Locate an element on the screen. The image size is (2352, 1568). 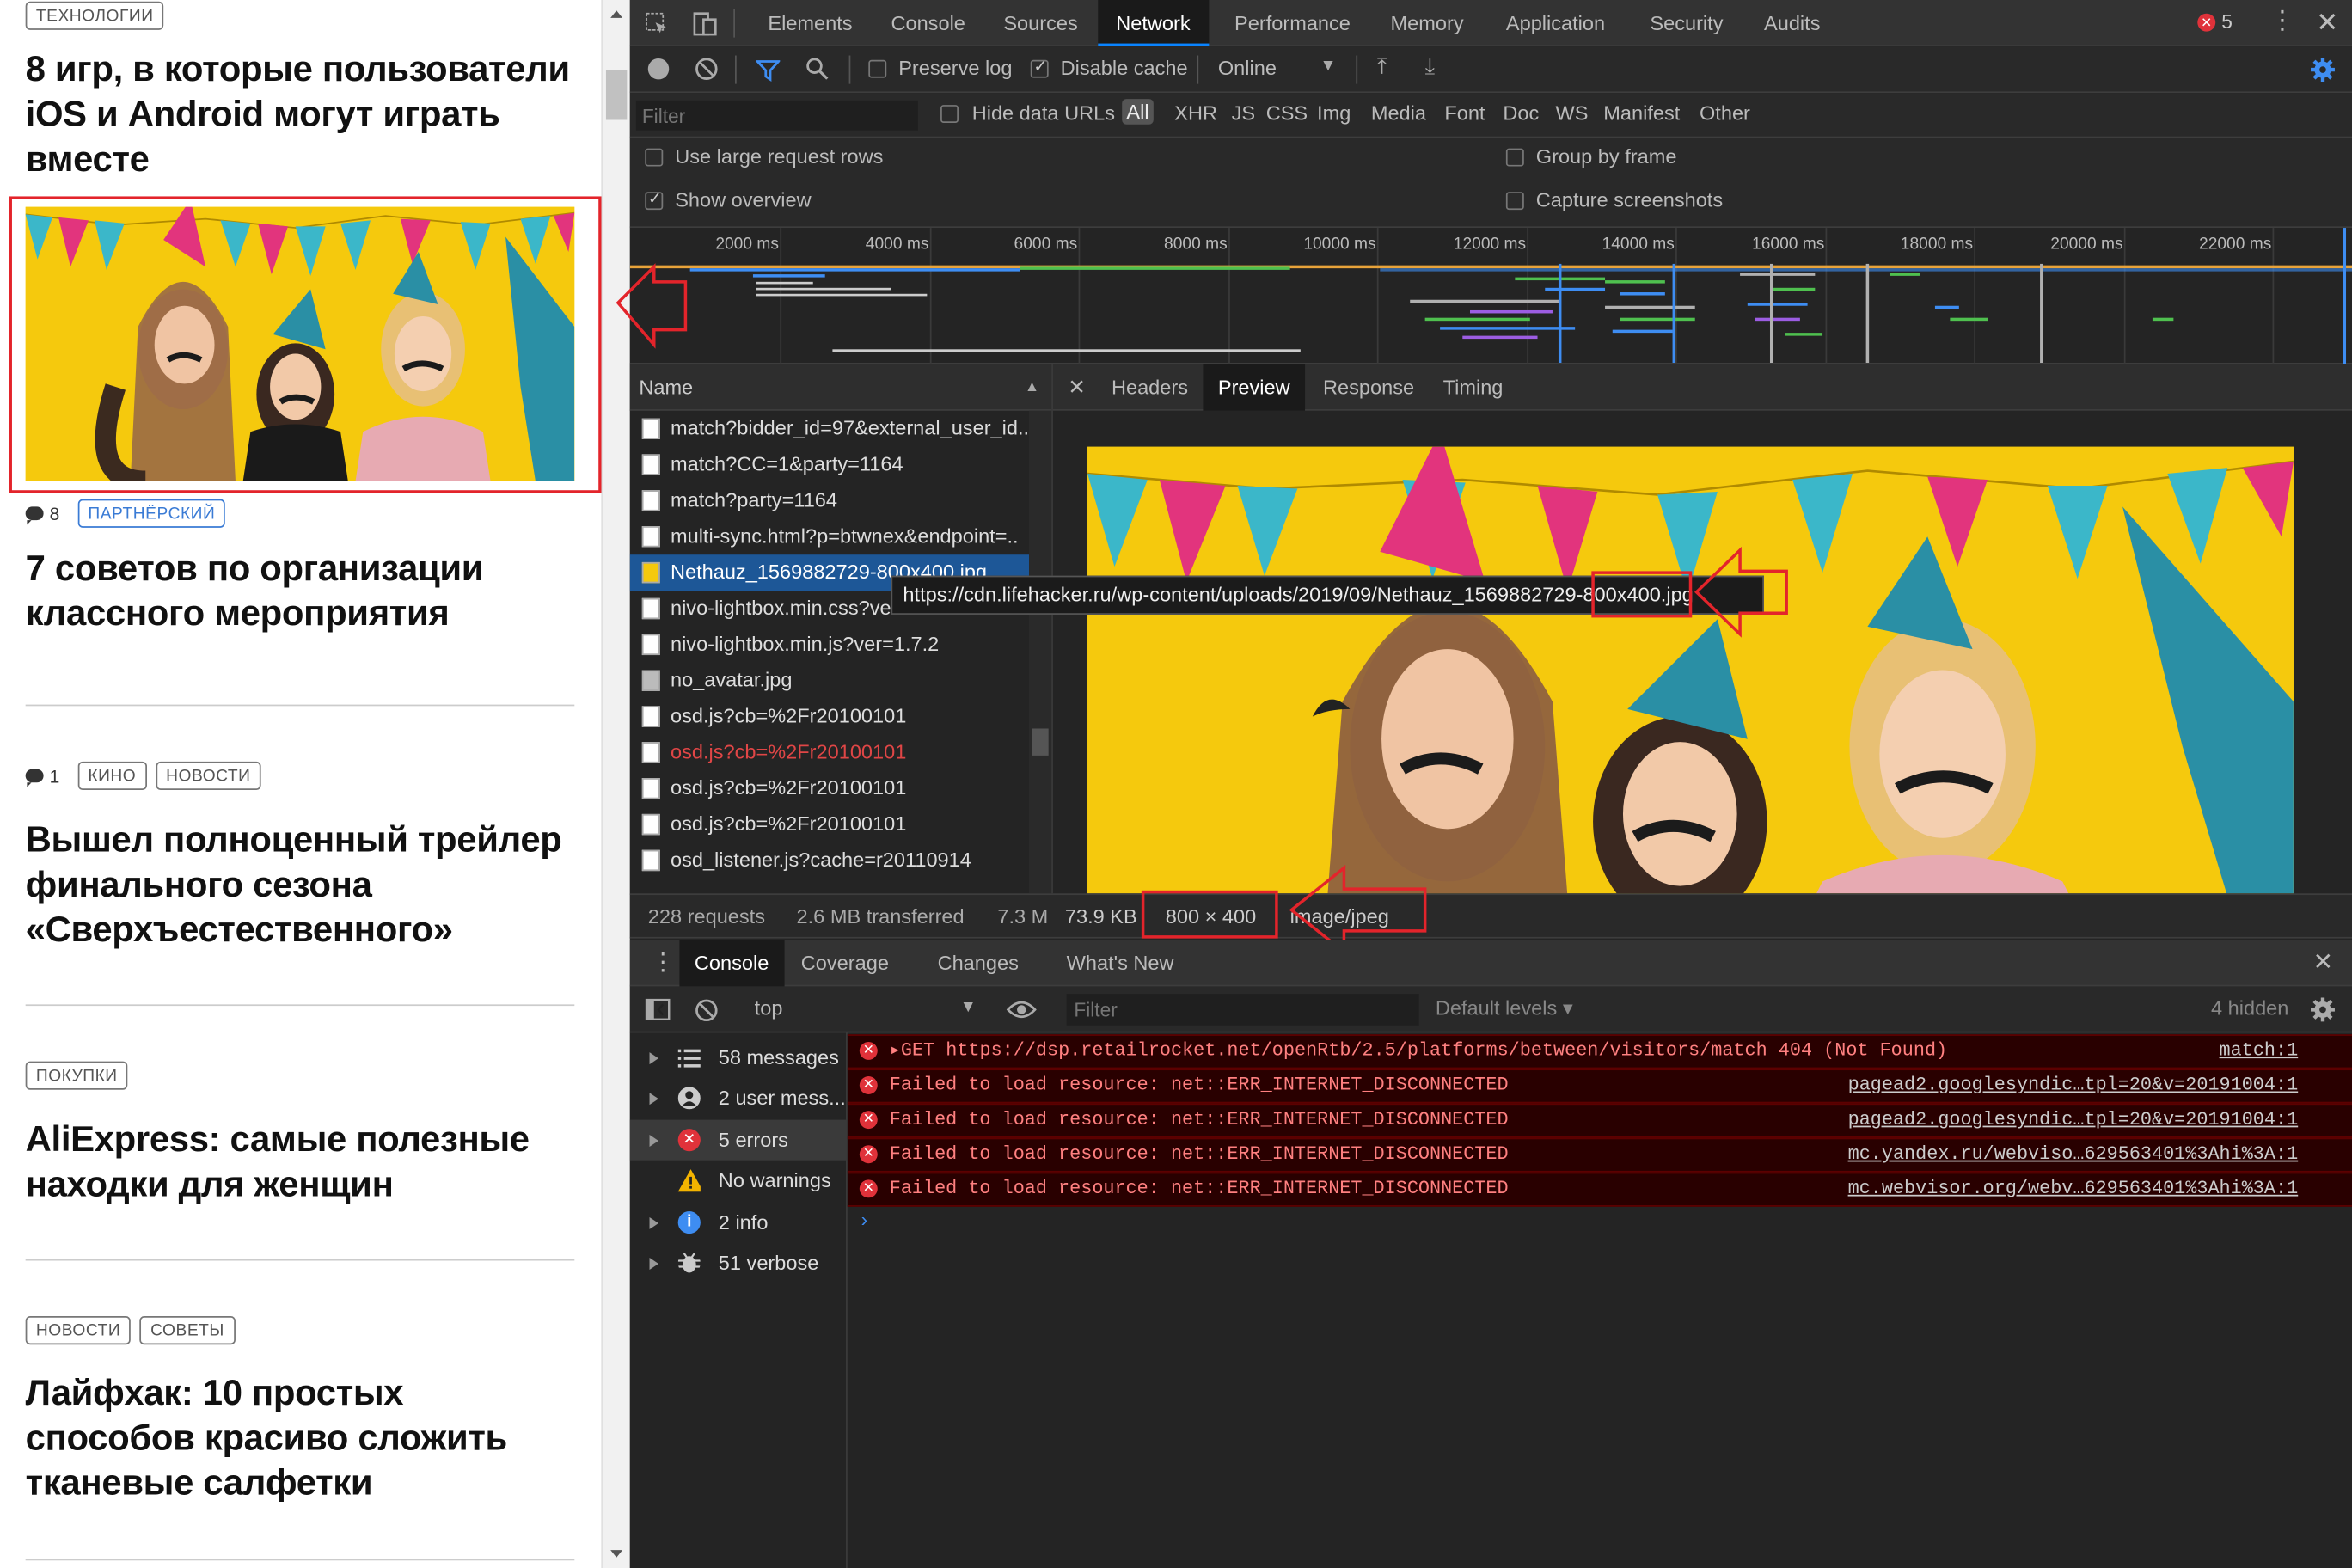
console-settings-gear-icon is located at coordinates (2323, 1010).